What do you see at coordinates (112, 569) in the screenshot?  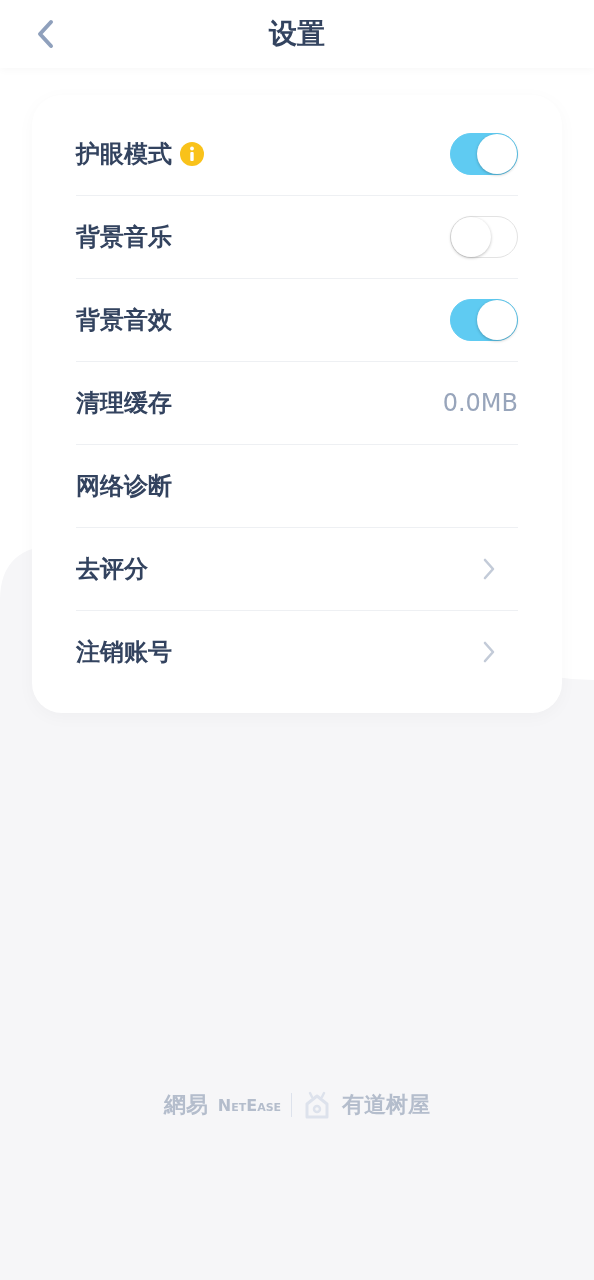 I see `setting-label: 去评分` at bounding box center [112, 569].